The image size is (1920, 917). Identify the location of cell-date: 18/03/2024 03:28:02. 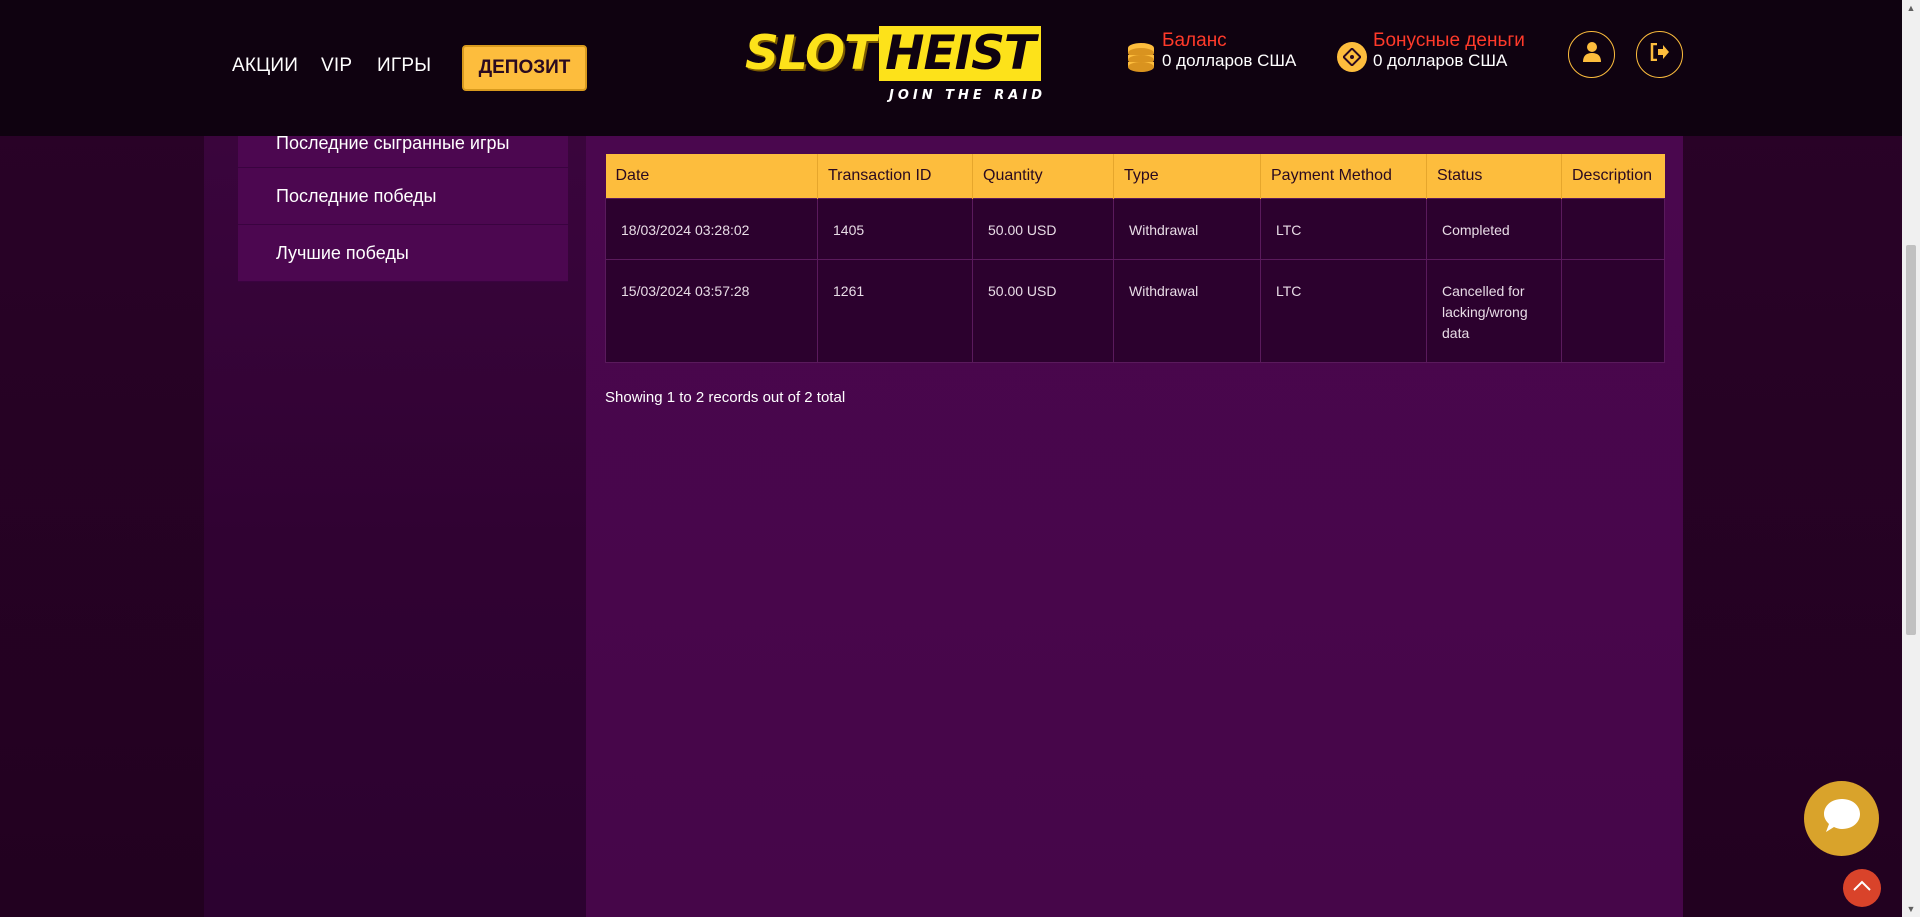
(711, 228).